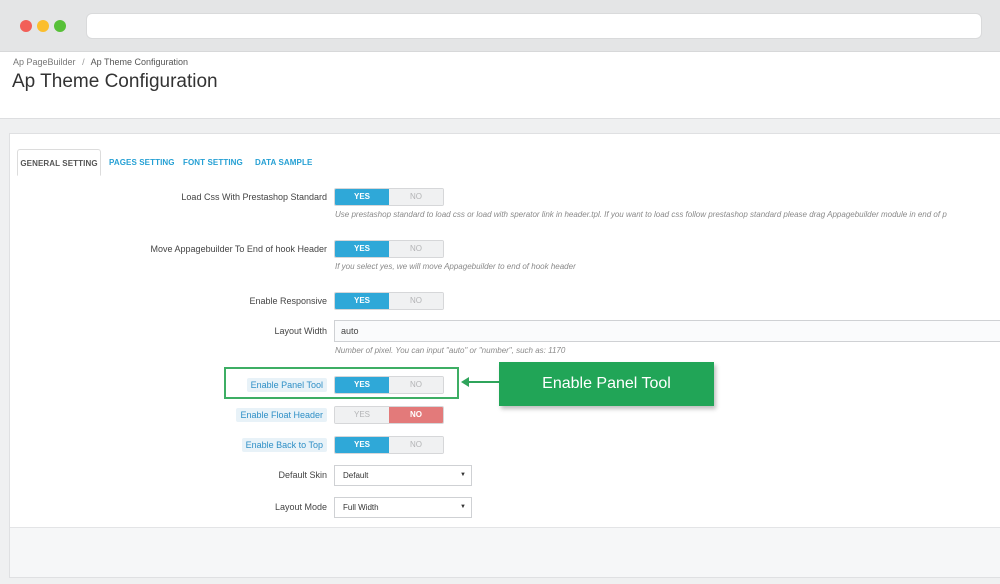 This screenshot has height=584, width=1000. I want to click on responsive-yes-option: YES, so click(362, 301).